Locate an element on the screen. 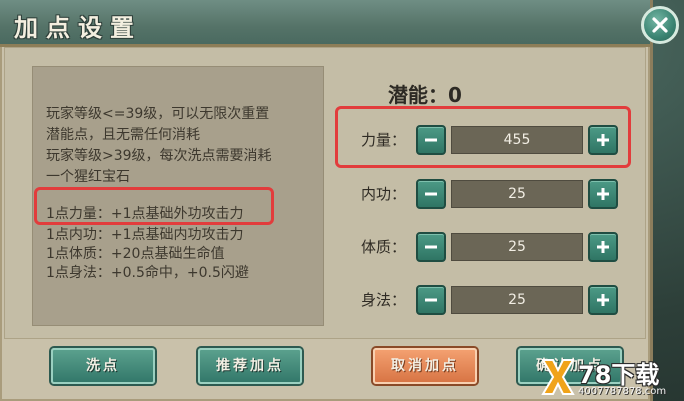 This screenshot has height=401, width=684. agility-plus-button is located at coordinates (603, 300).